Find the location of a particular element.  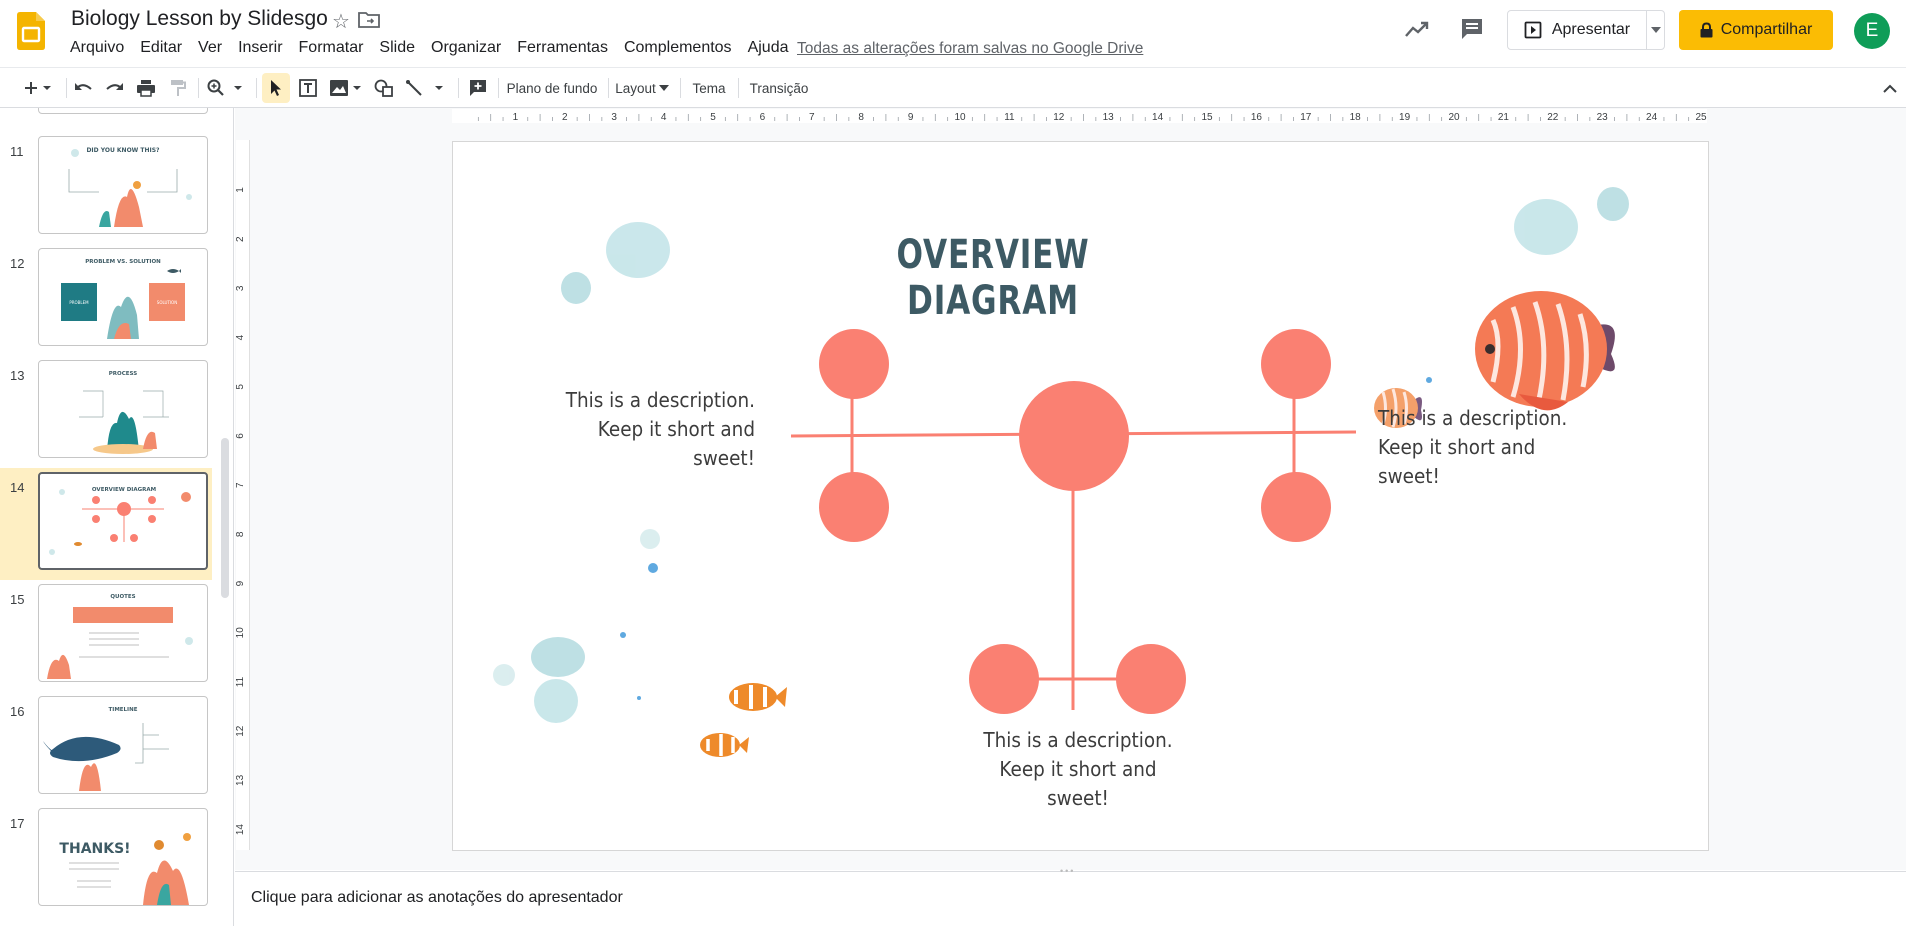

ruler-tick-label: 2 is located at coordinates (241, 239).